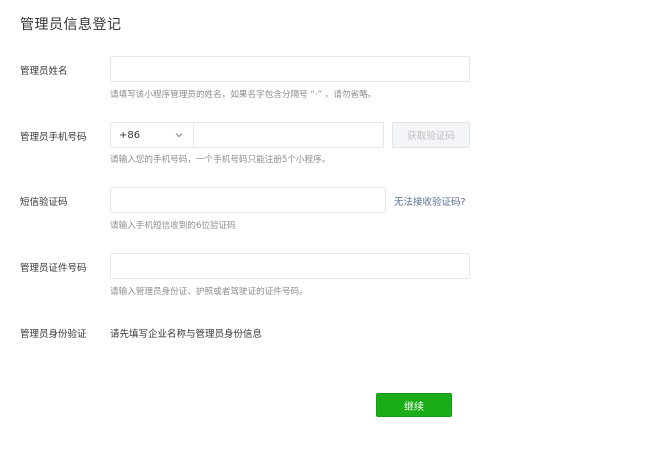 The height and width of the screenshot is (456, 648). I want to click on sms-hint: 请输入手机短信收到的6位验证码, so click(173, 226).